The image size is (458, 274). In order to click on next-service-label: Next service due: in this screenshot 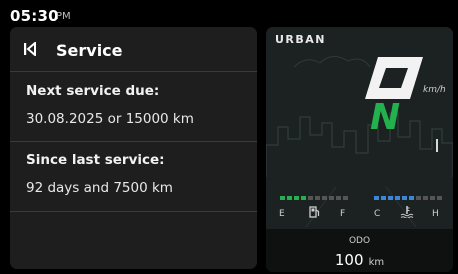, I will do `click(93, 91)`.